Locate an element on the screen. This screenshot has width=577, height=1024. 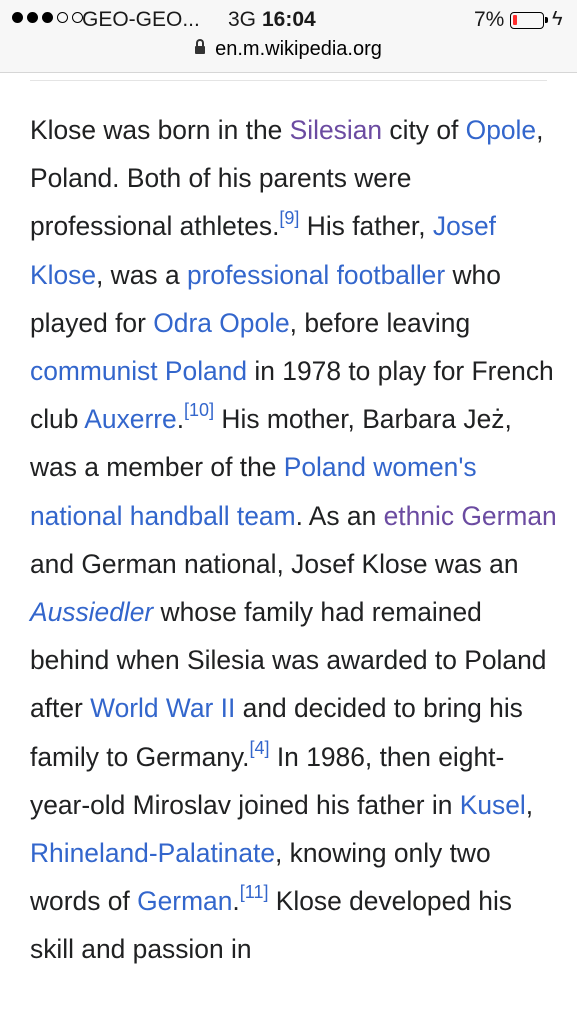
reference-9: [9] is located at coordinates (289, 218).